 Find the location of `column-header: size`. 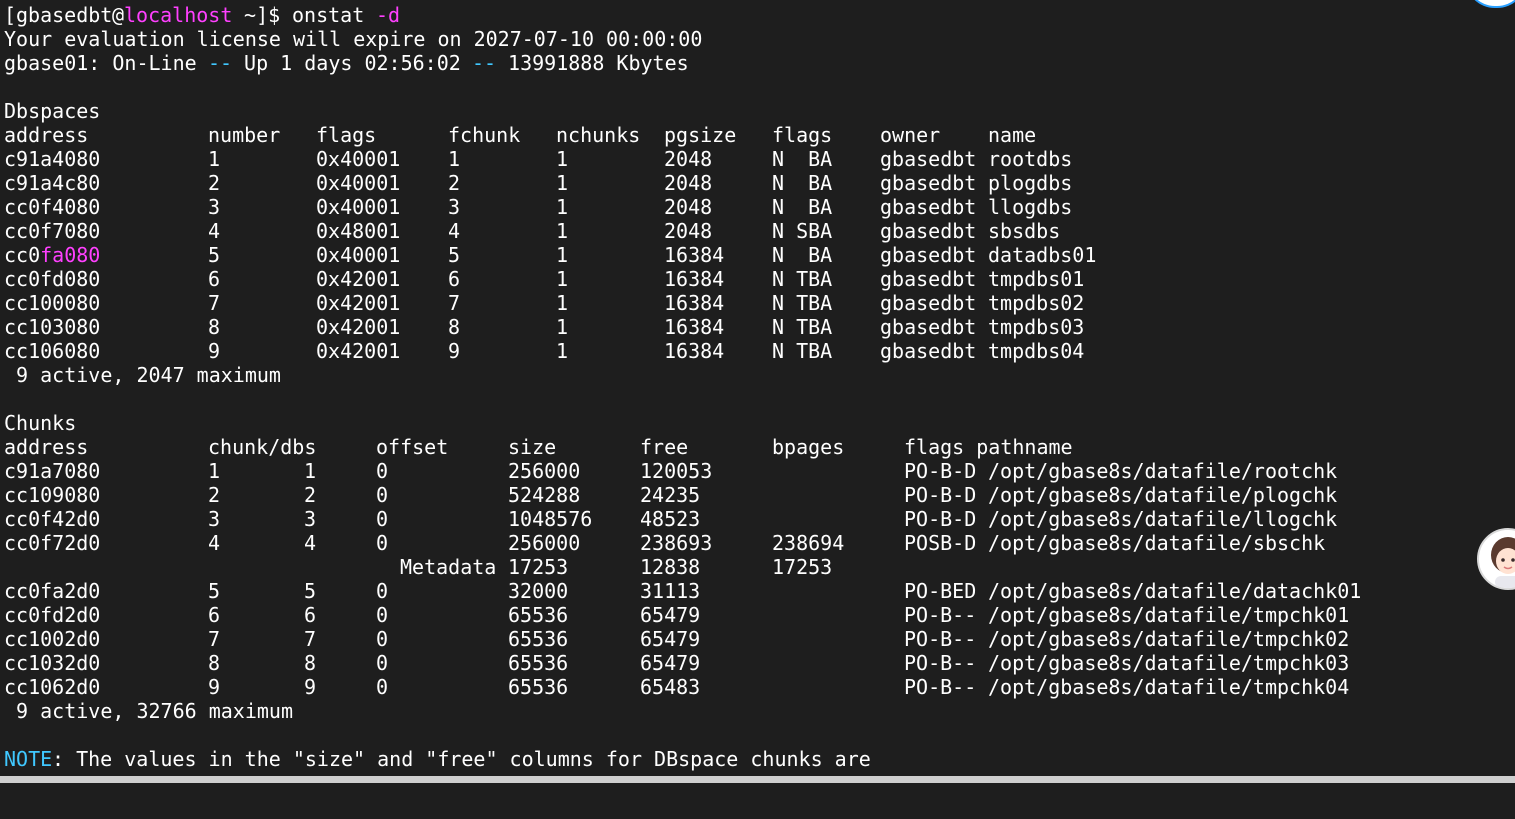

column-header: size is located at coordinates (532, 447).